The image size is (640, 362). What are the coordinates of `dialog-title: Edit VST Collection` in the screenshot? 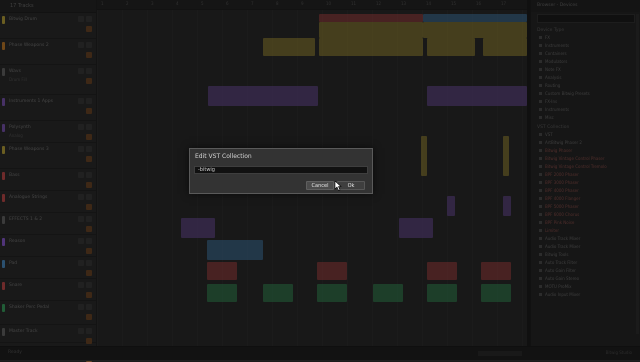 It's located at (223, 156).